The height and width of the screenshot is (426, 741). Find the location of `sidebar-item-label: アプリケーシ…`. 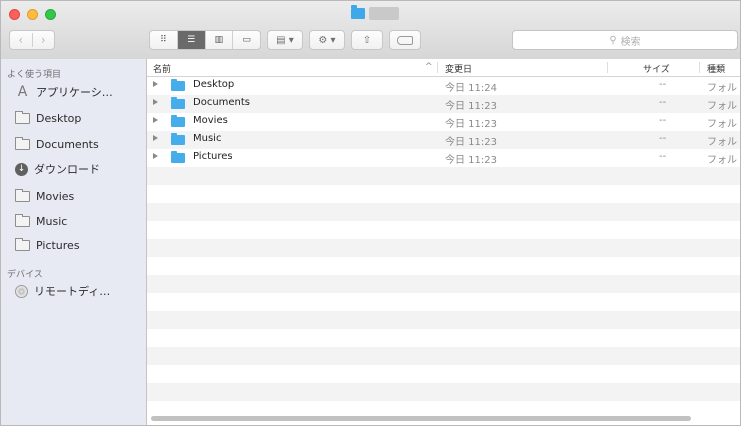

sidebar-item-label: アプリケーシ… is located at coordinates (74, 92).